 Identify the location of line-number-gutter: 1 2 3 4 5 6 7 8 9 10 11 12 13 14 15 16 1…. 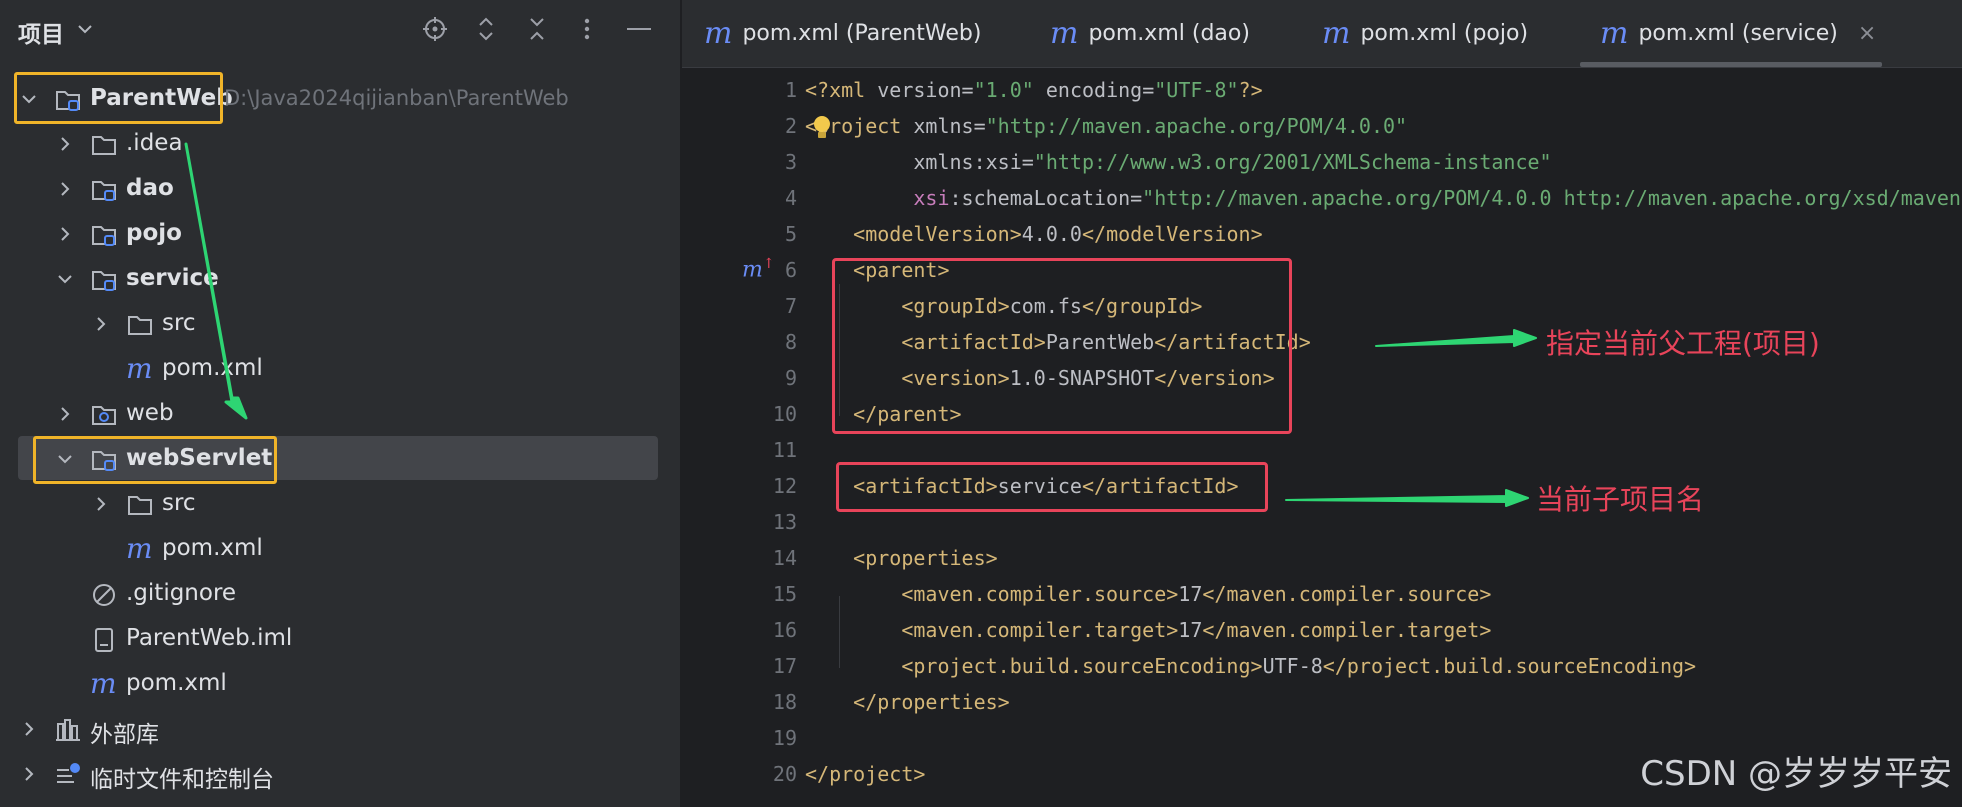
(739, 437).